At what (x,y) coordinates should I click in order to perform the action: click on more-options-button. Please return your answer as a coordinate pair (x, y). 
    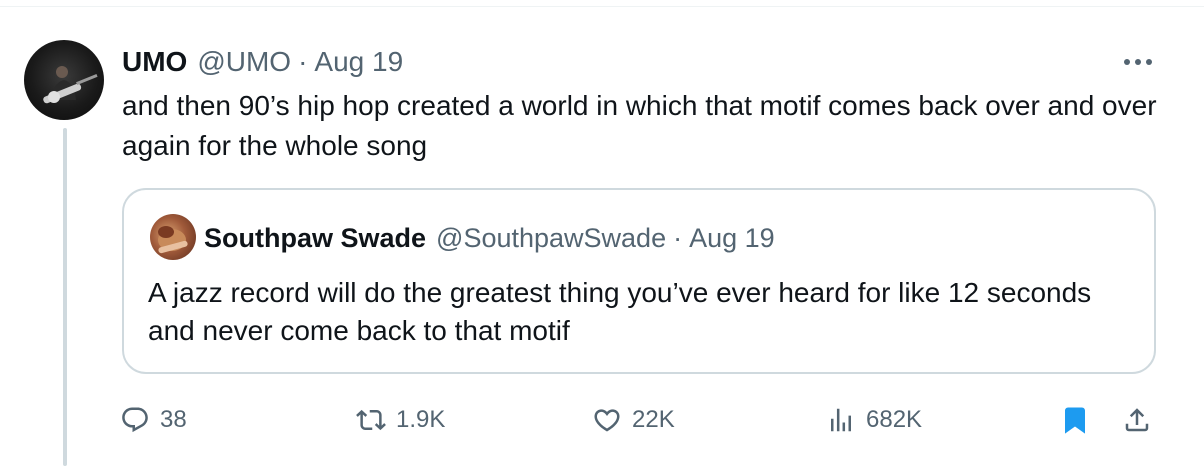
    Looking at the image, I should click on (1138, 62).